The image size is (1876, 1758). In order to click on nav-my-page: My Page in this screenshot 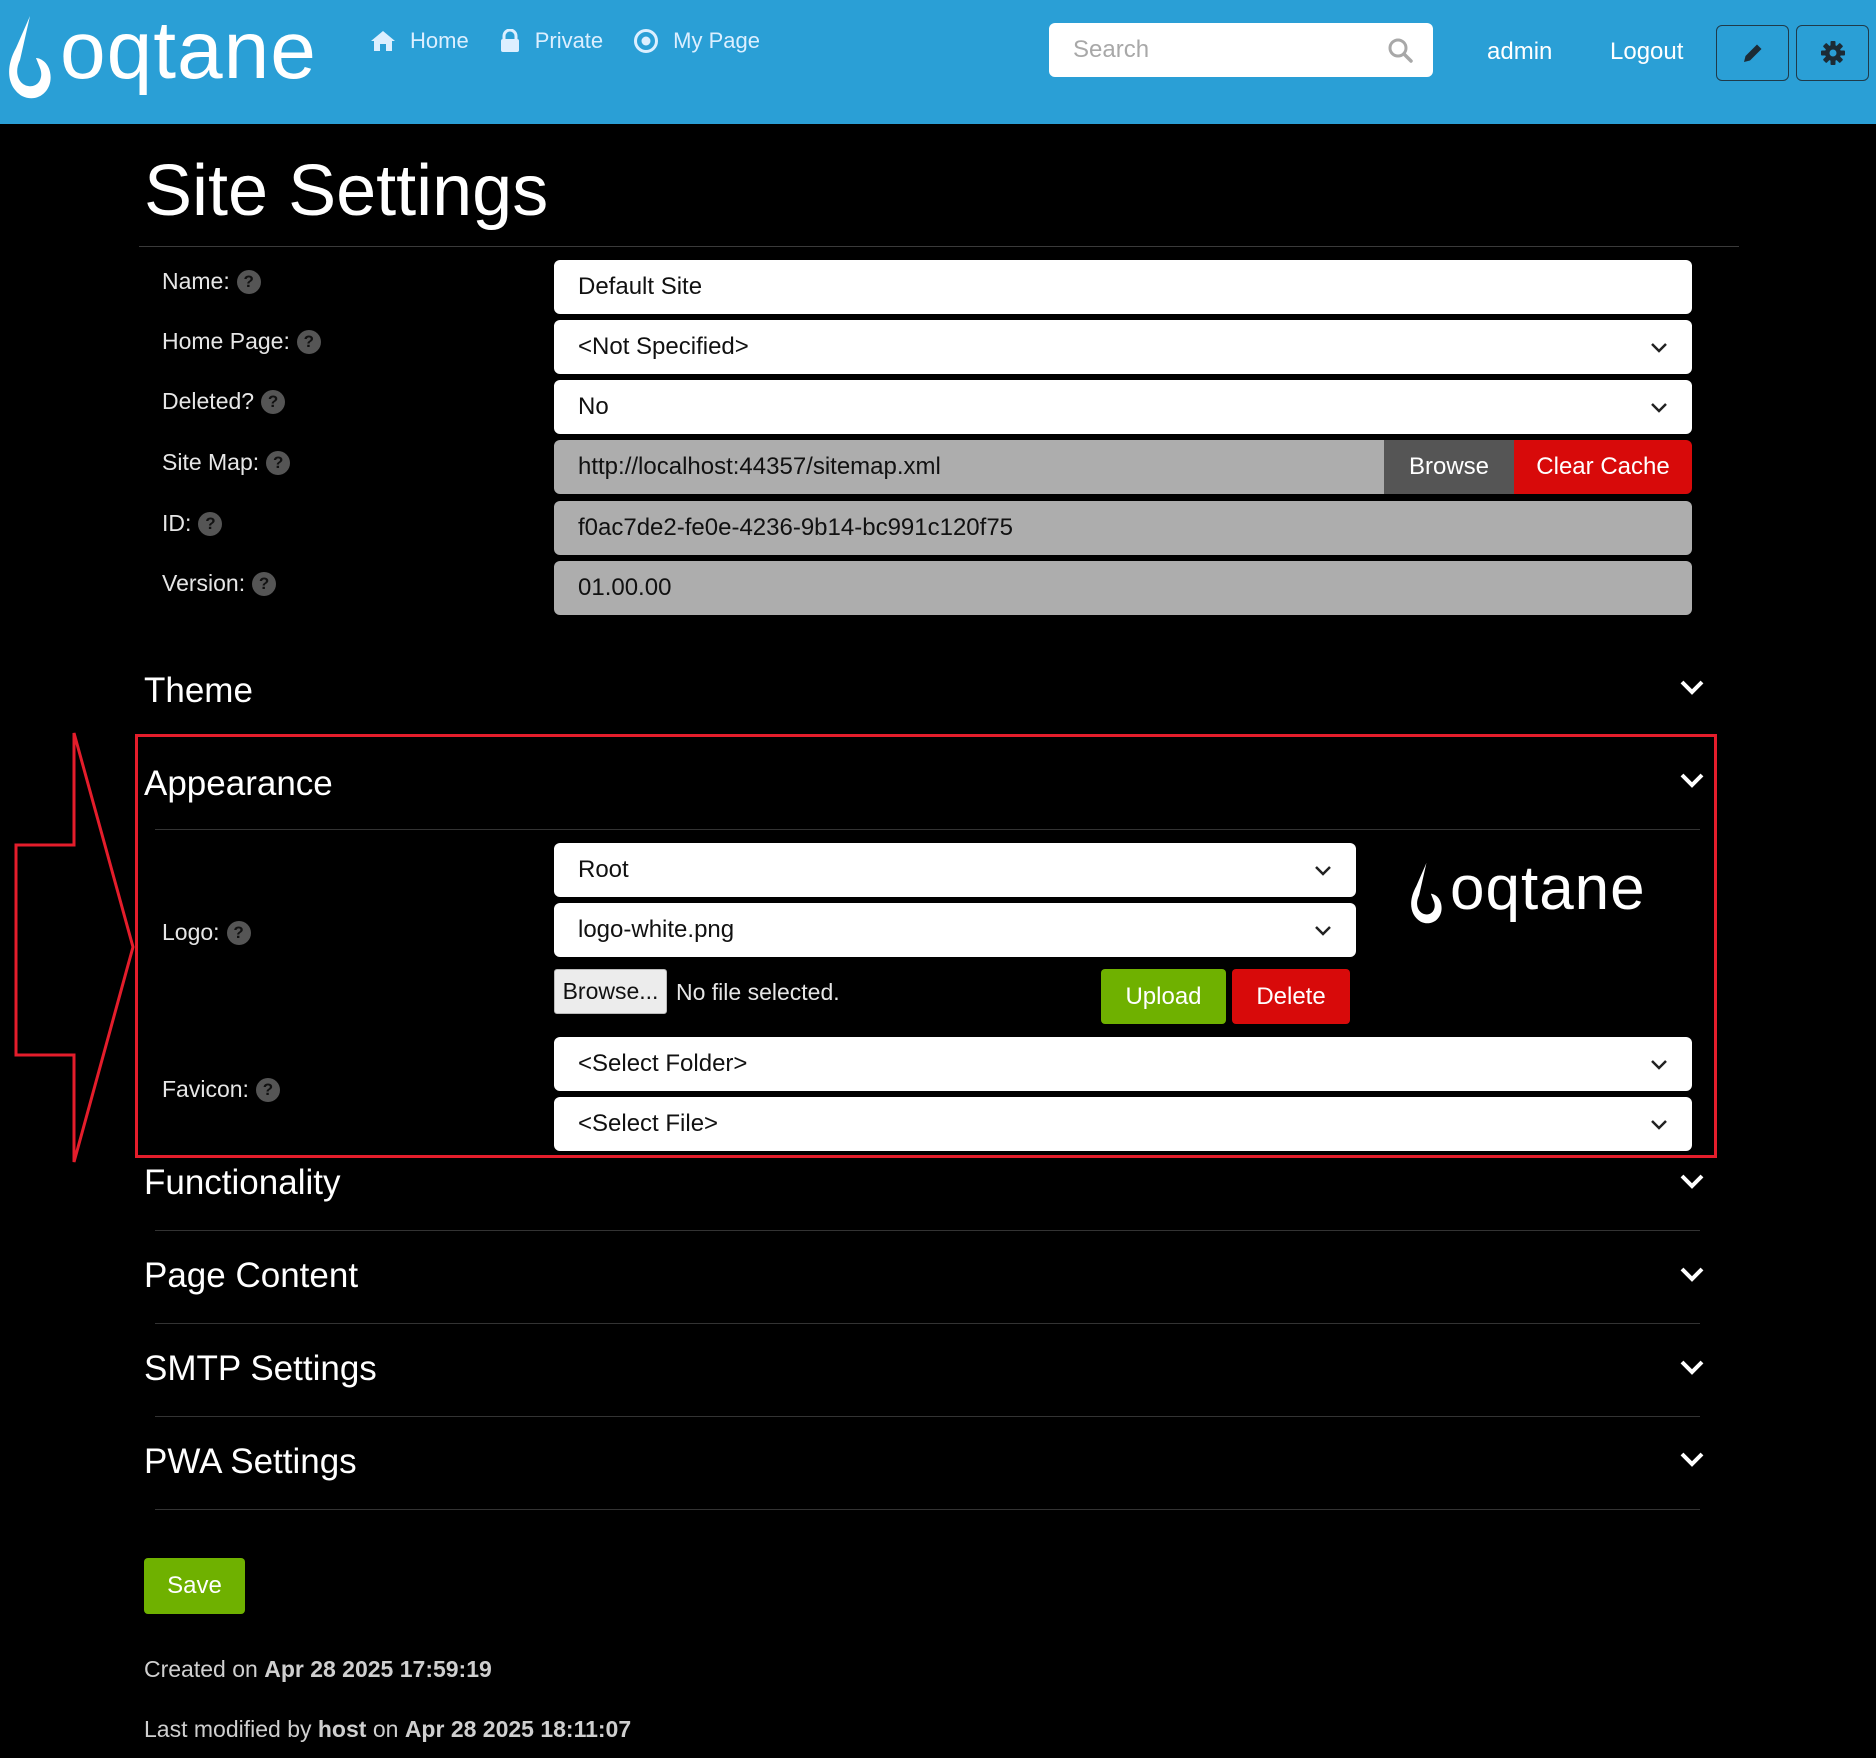, I will do `click(696, 41)`.